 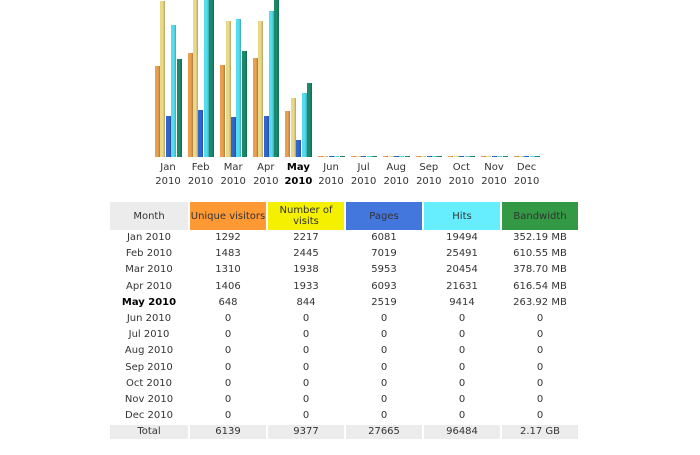 I want to click on x-tick-label: Oct 2010, so click(x=461, y=175).